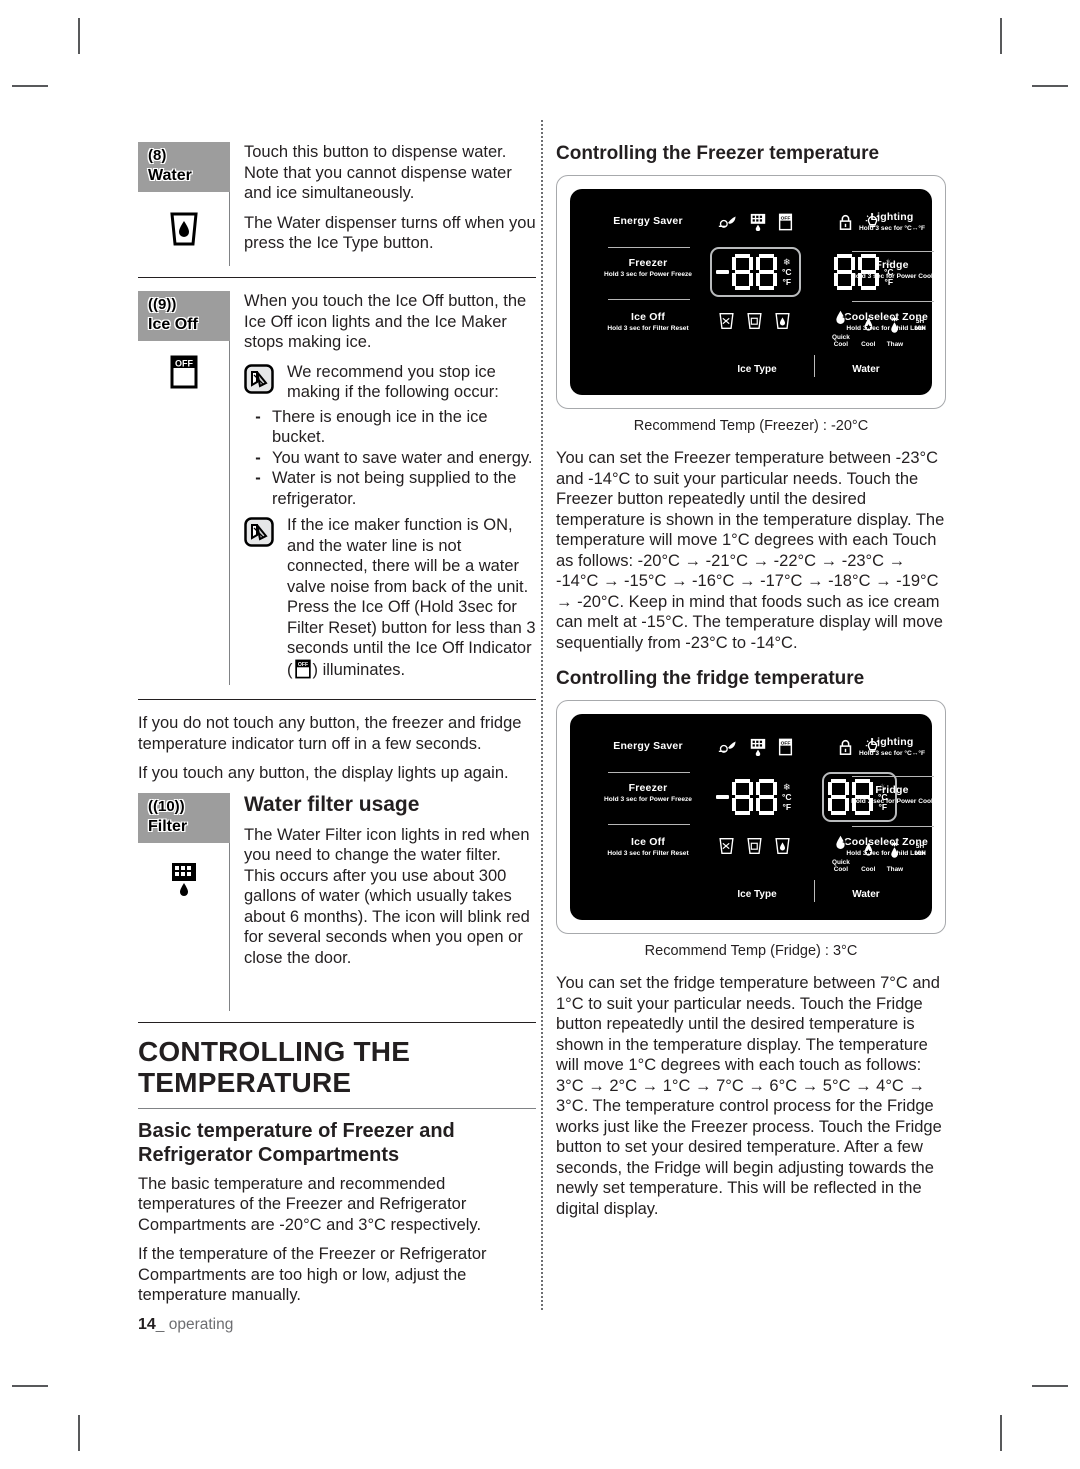 This screenshot has width=1080, height=1469. What do you see at coordinates (782, 848) in the screenshot?
I see `water-dispense-icon` at bounding box center [782, 848].